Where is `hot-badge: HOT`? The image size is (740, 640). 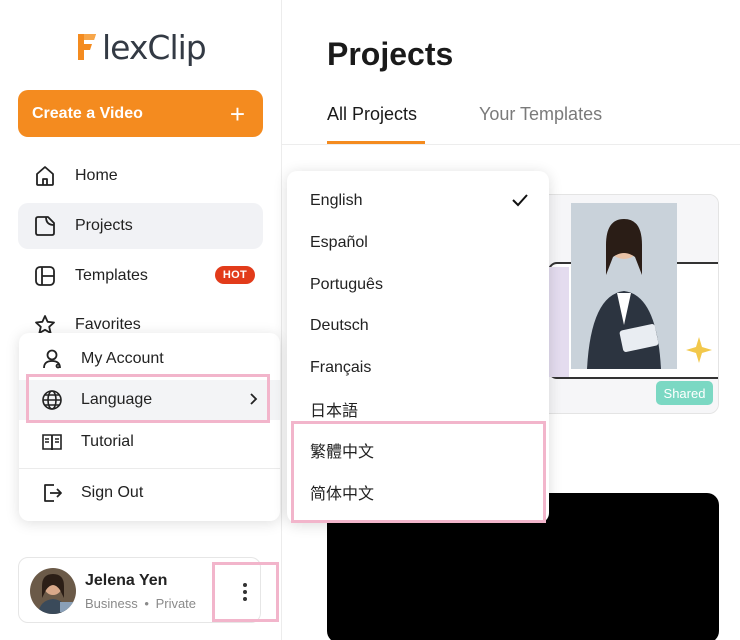
hot-badge: HOT is located at coordinates (234, 275).